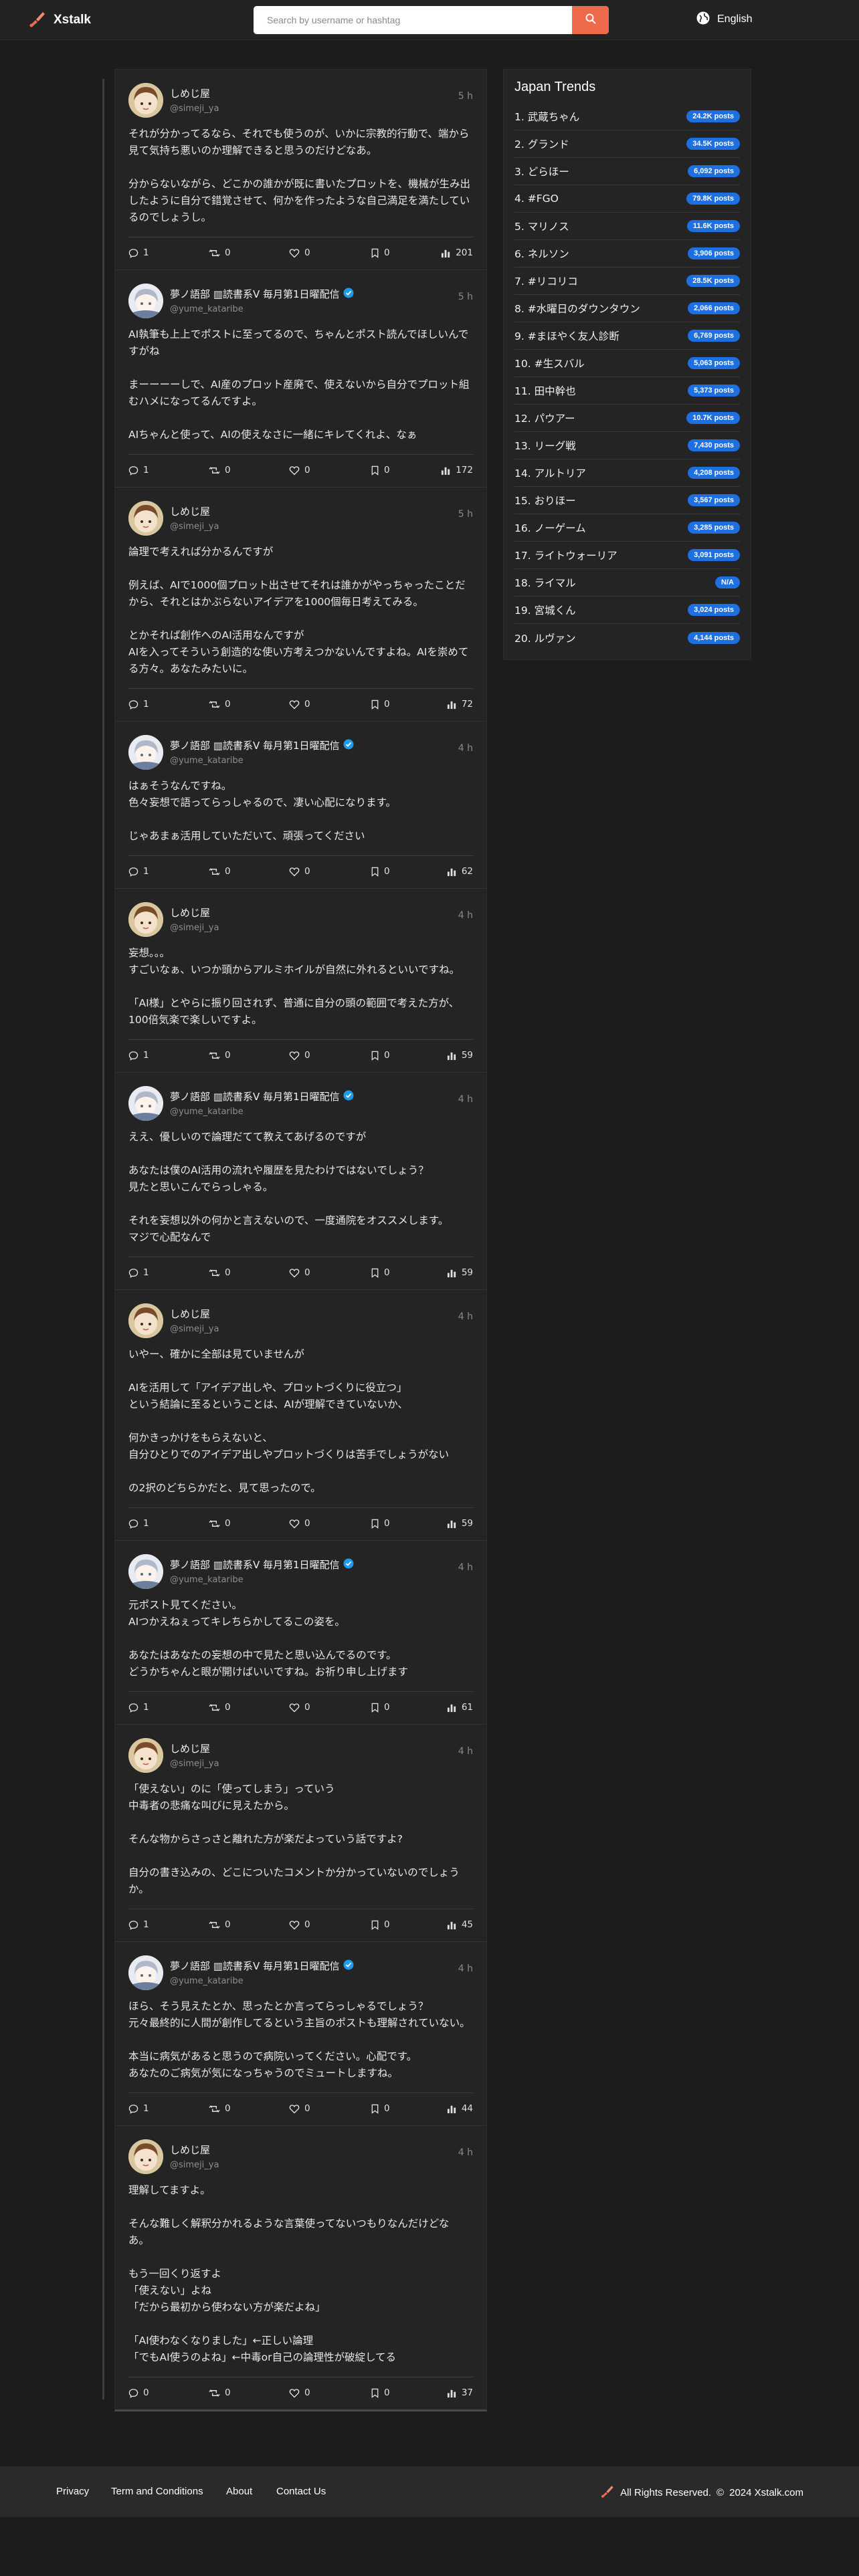 This screenshot has height=2576, width=859. Describe the element at coordinates (627, 418) in the screenshot. I see `trend-item: 12. パウアー 10.7K posts` at that location.